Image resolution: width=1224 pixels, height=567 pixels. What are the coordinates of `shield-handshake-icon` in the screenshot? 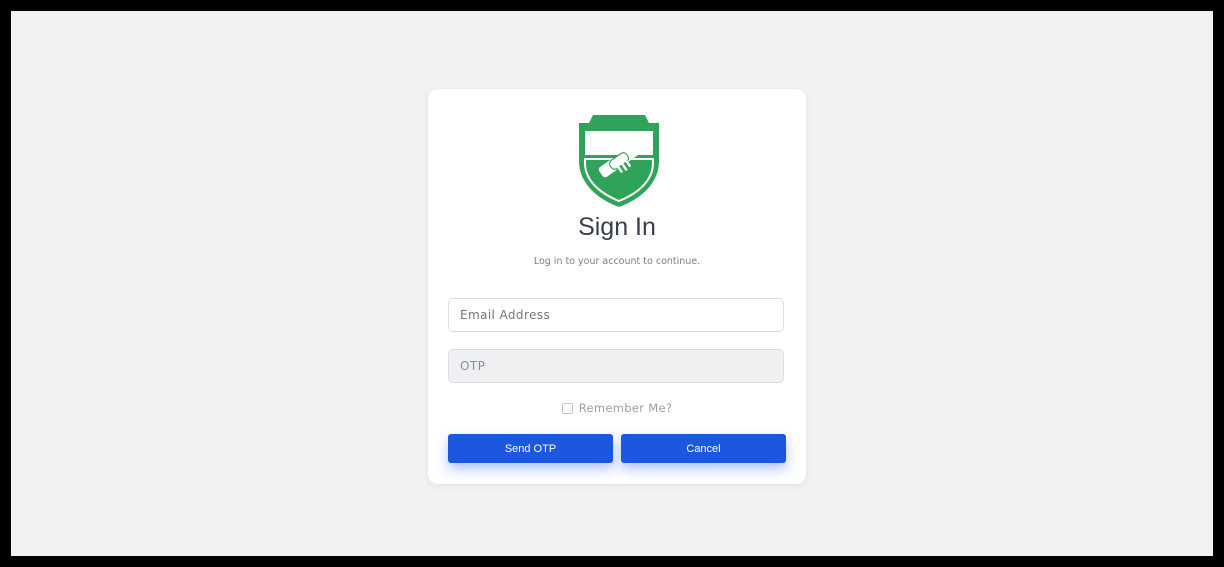 It's located at (619, 159).